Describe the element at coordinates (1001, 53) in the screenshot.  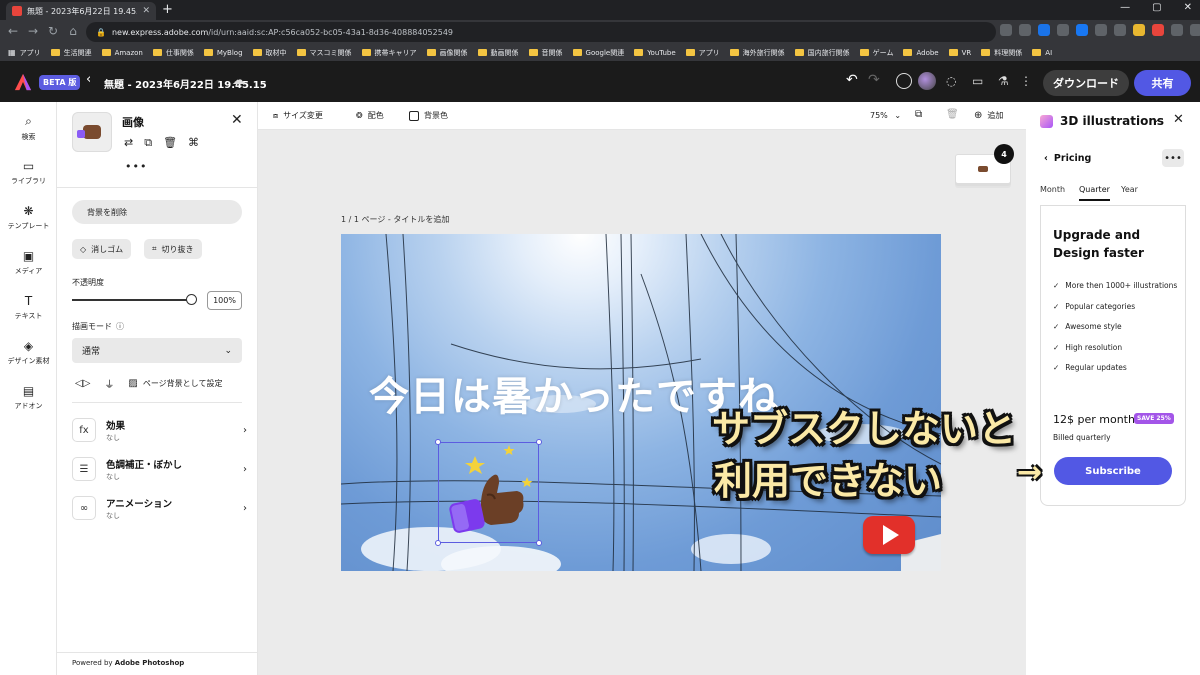
I see `bookmark-item: 料理関係` at that location.